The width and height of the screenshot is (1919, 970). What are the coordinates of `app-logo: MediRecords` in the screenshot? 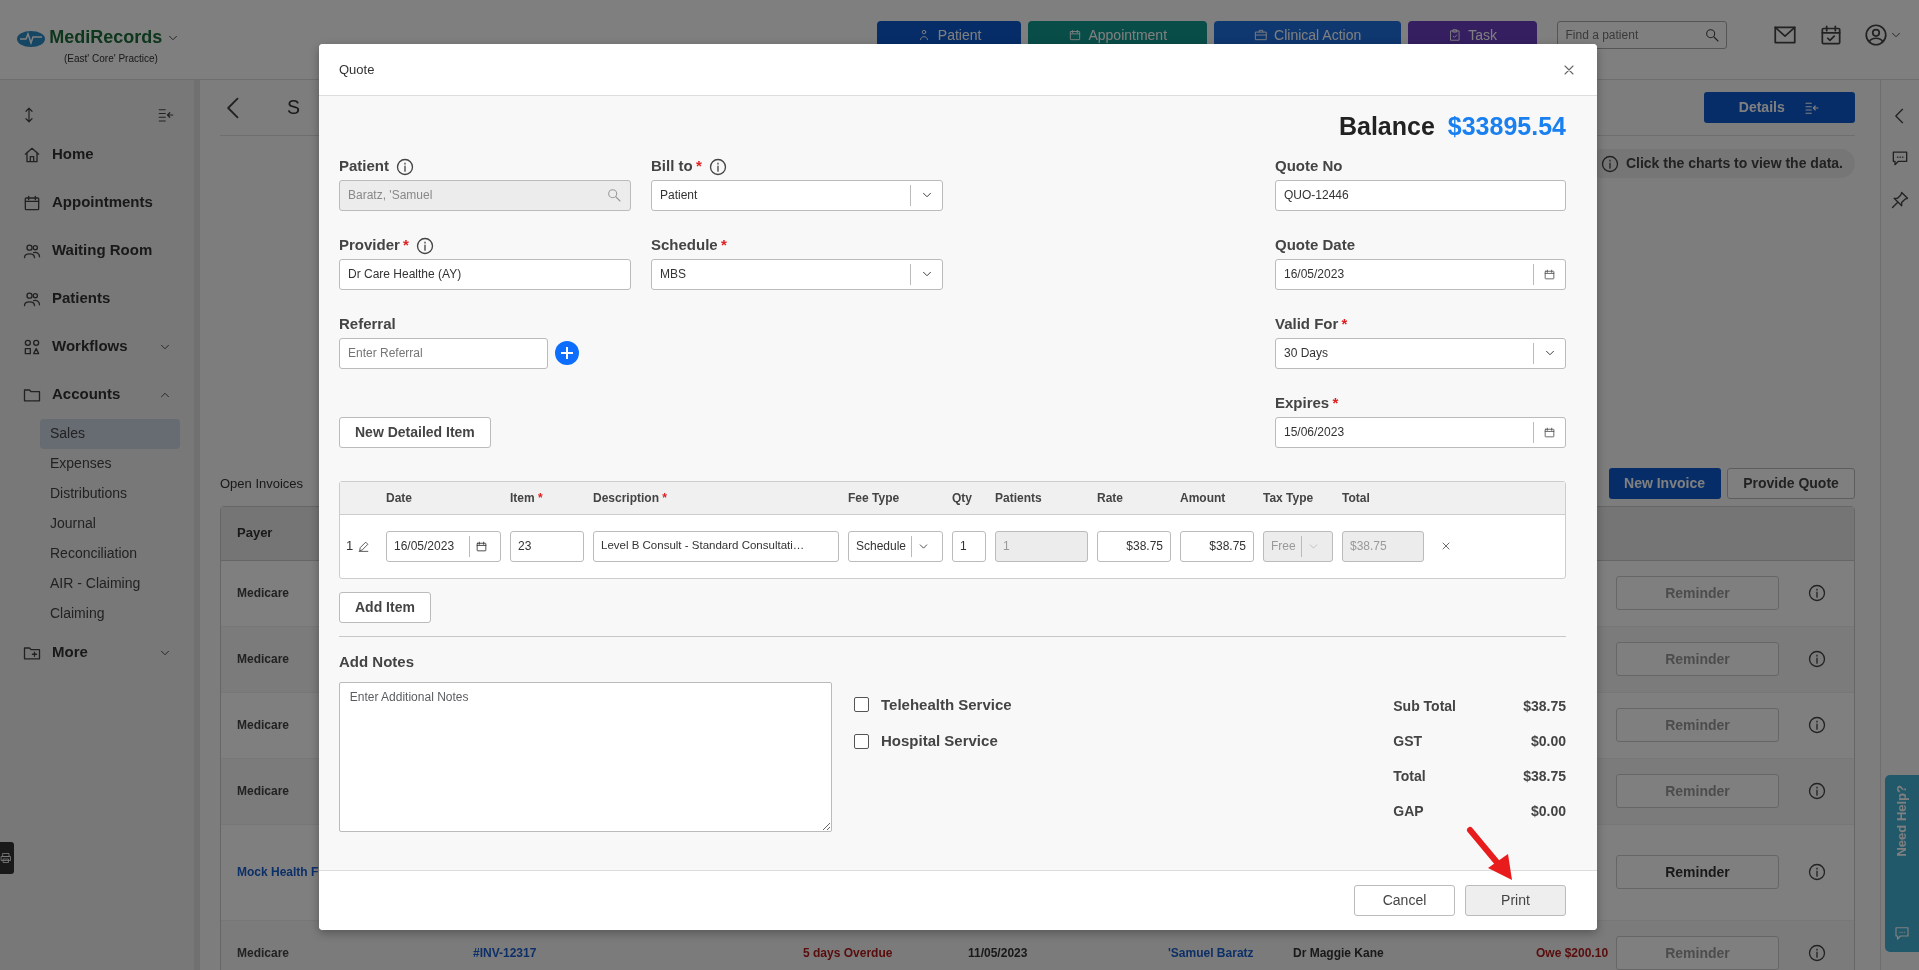 It's located at (106, 37).